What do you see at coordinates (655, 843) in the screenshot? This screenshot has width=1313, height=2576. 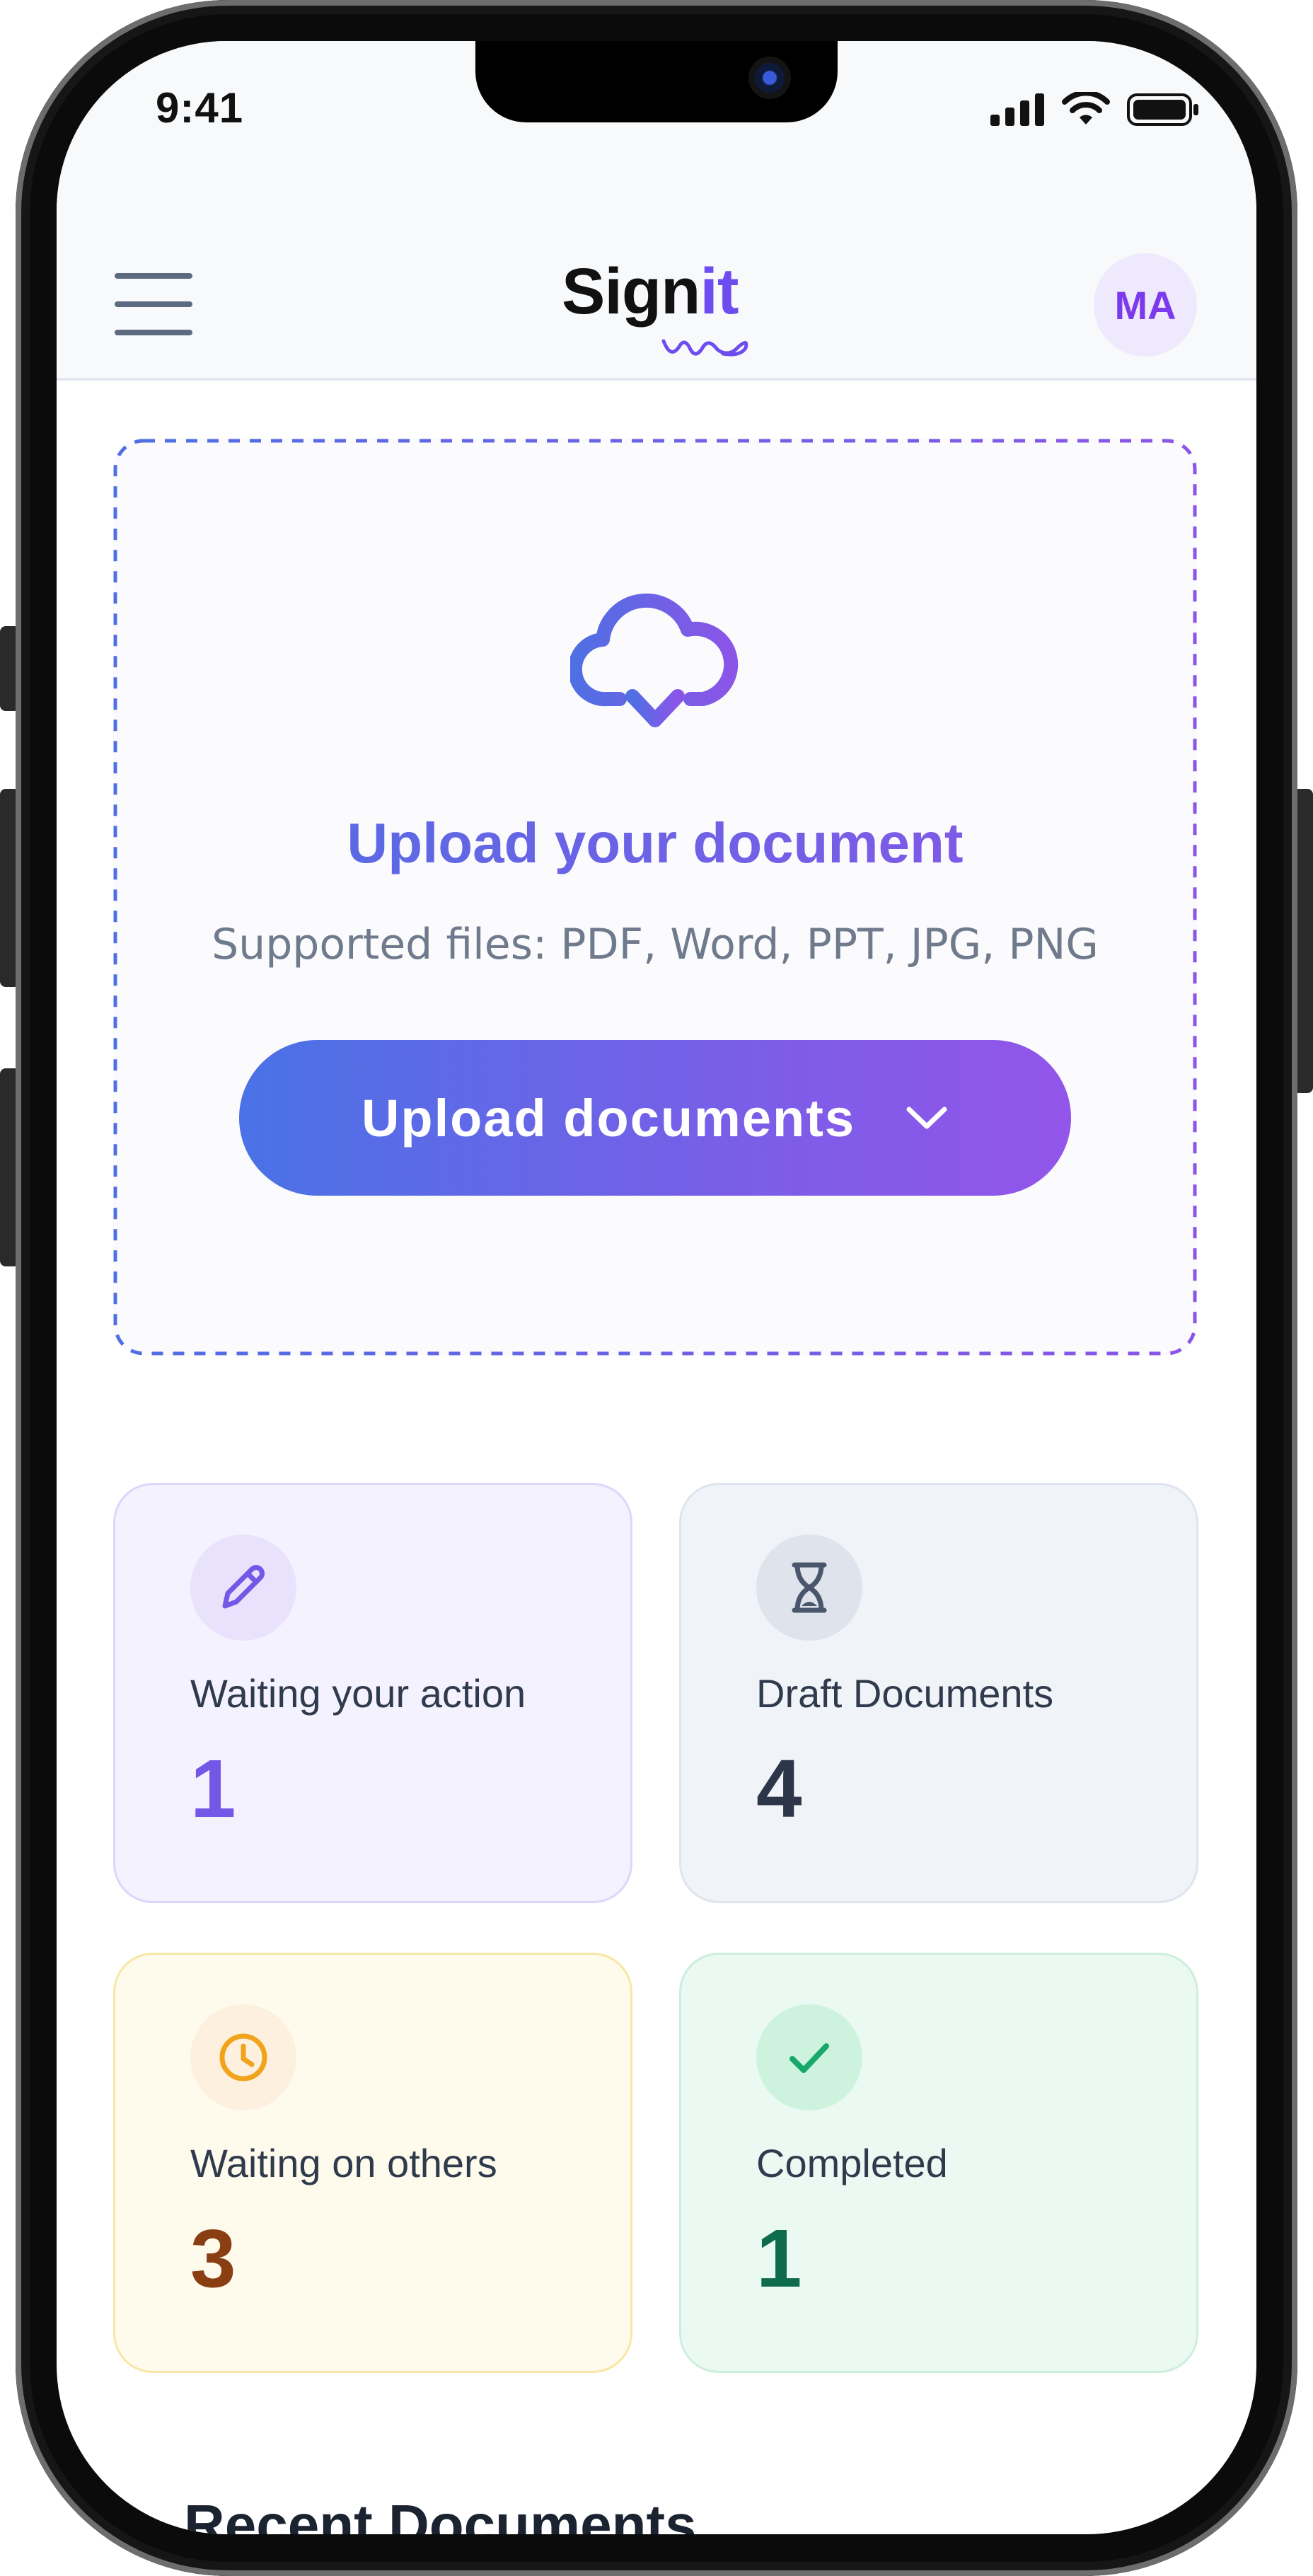 I see `upload-title: Upload your document` at bounding box center [655, 843].